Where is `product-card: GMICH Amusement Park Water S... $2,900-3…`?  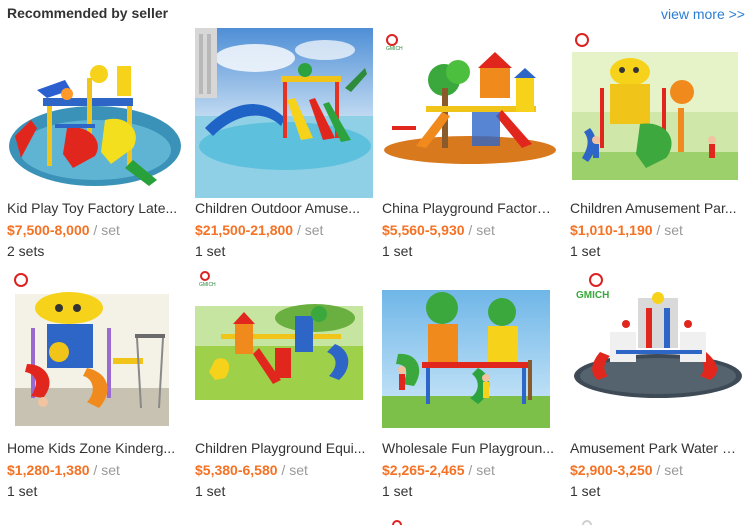
product-card: GMICH Amusement Park Water S... $2,900-3… is located at coordinates (657, 384).